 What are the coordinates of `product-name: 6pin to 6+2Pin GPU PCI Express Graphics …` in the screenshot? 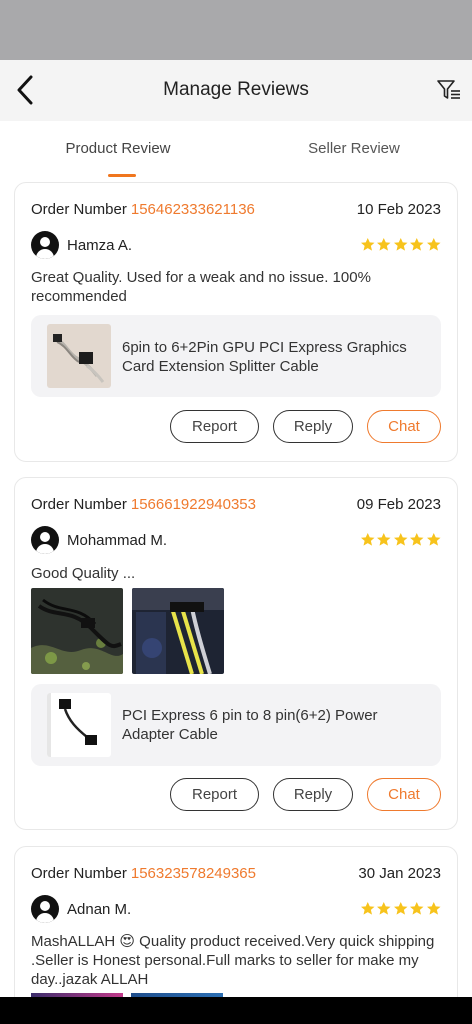 It's located at (264, 357).